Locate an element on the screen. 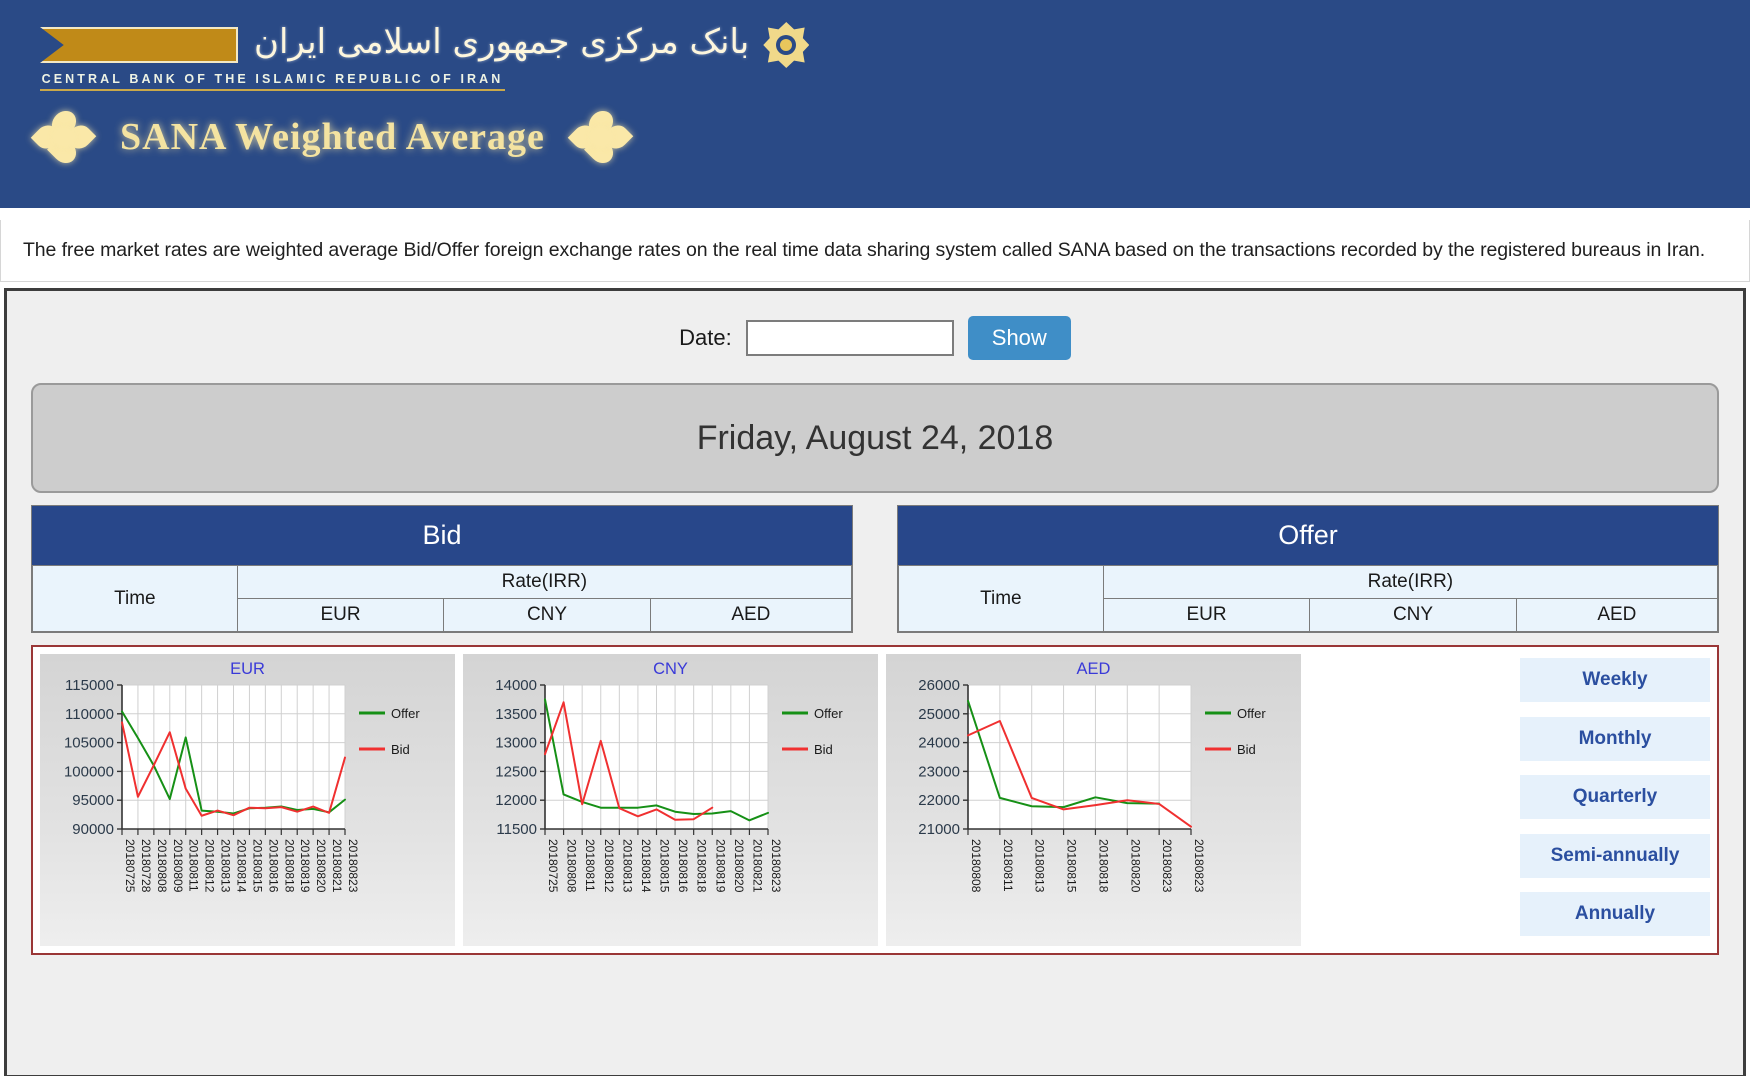 The width and height of the screenshot is (1750, 1076). svg-text: 11500 is located at coordinates (516, 829).